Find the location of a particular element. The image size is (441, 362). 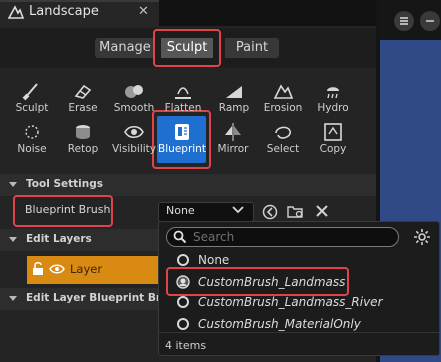

landscape-mountain-icon is located at coordinates (16, 12).